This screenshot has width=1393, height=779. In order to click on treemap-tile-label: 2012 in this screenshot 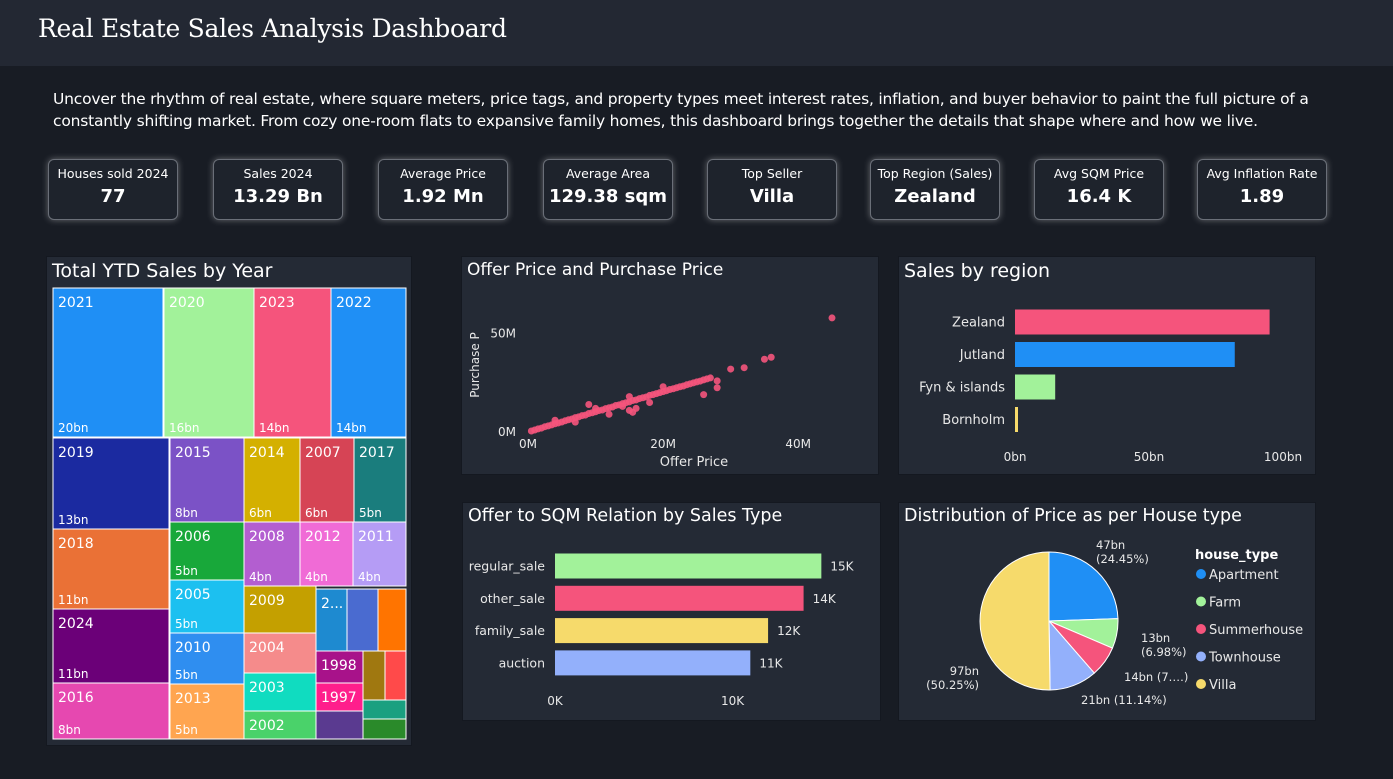, I will do `click(323, 537)`.